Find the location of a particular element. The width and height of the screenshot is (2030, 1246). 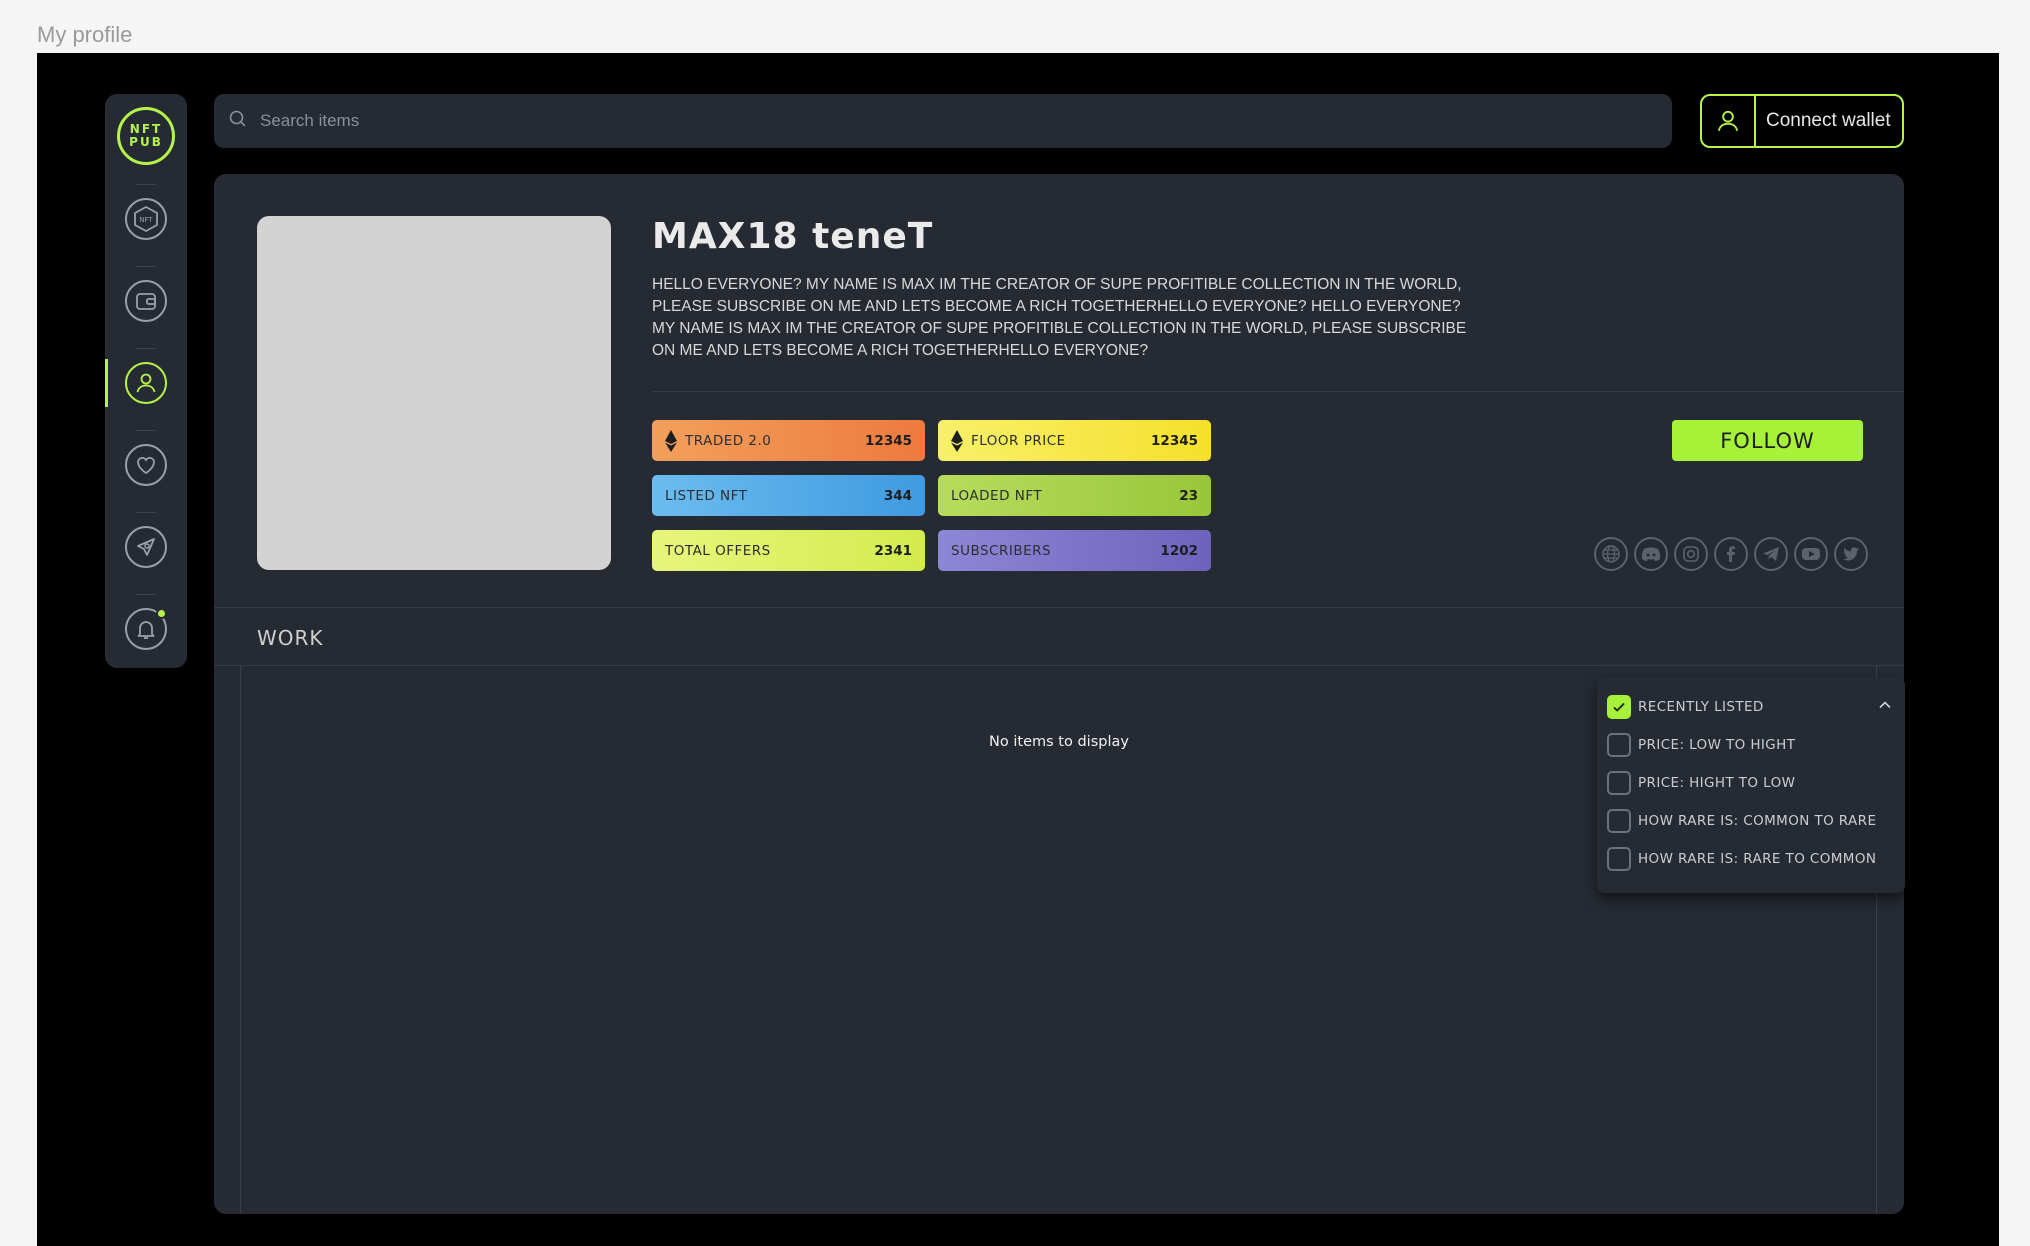

stat-listed-nft: LISTED NFT 344 is located at coordinates (788, 495).